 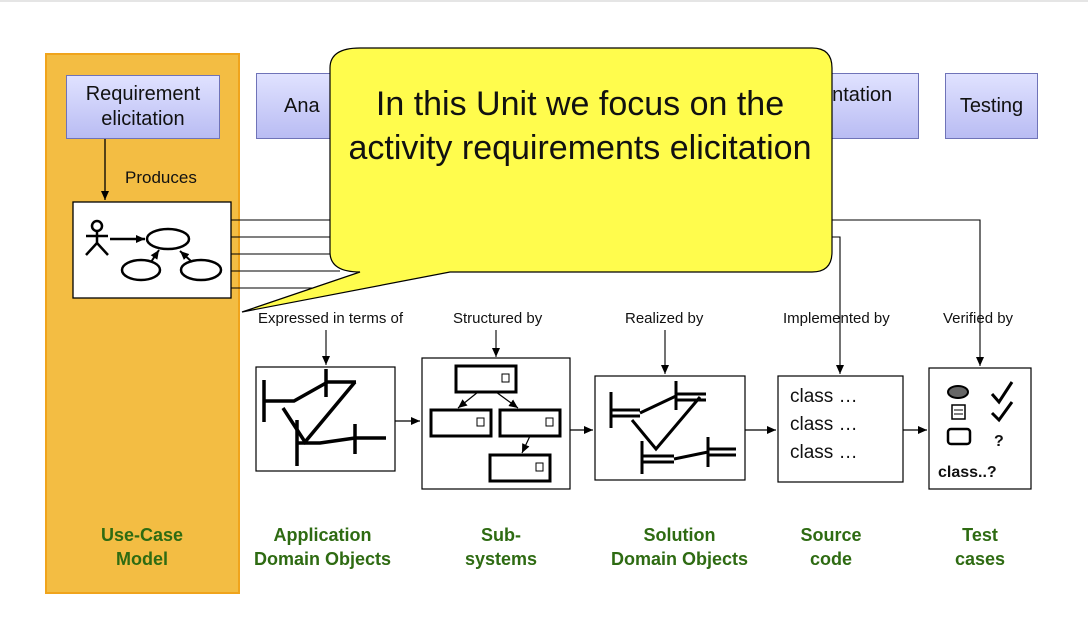 I want to click on test-class-mark: class..?, so click(x=967, y=472).